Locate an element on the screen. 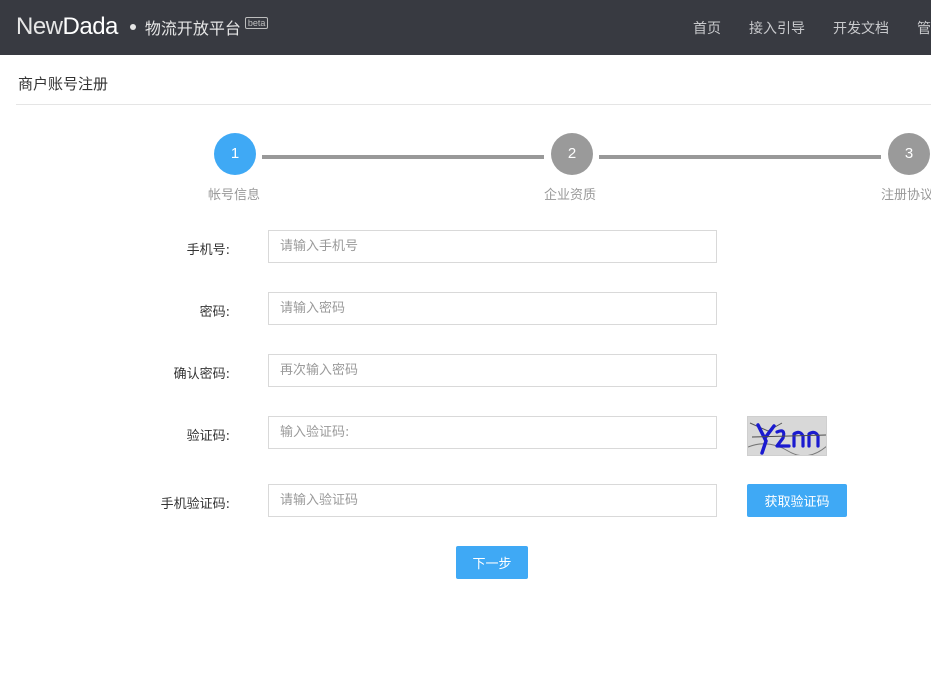  nav-item-integration-guide: 接入引导 is located at coordinates (777, 28).